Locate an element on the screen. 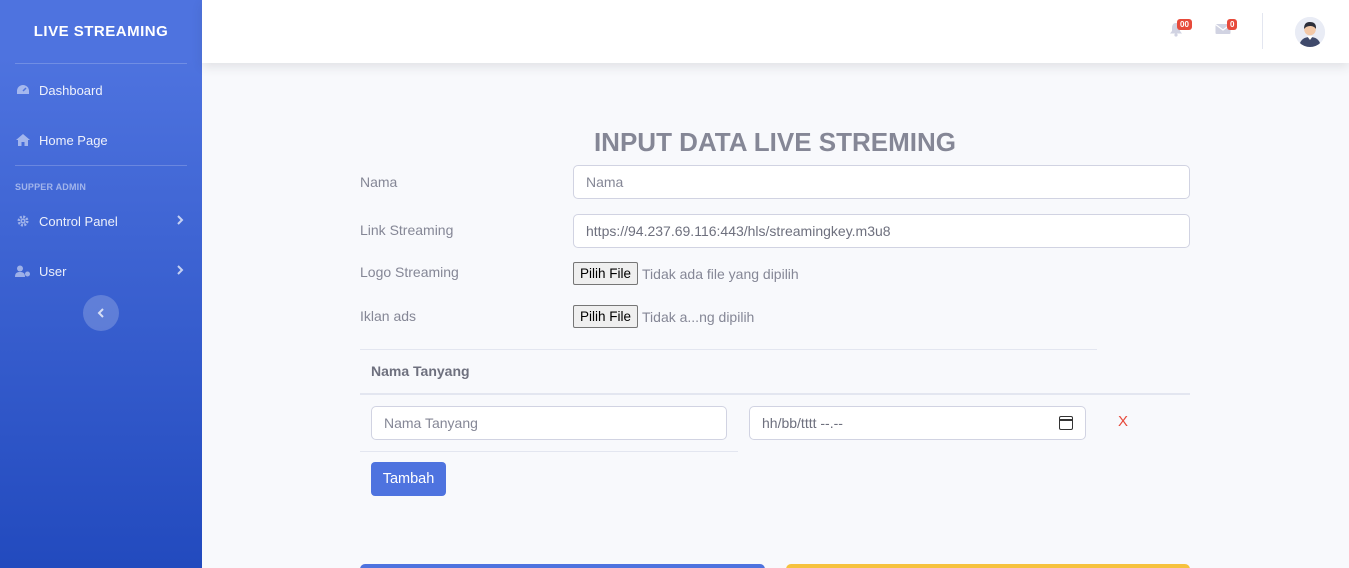 This screenshot has width=1349, height=568. topbar: 00 0 is located at coordinates (775, 31).